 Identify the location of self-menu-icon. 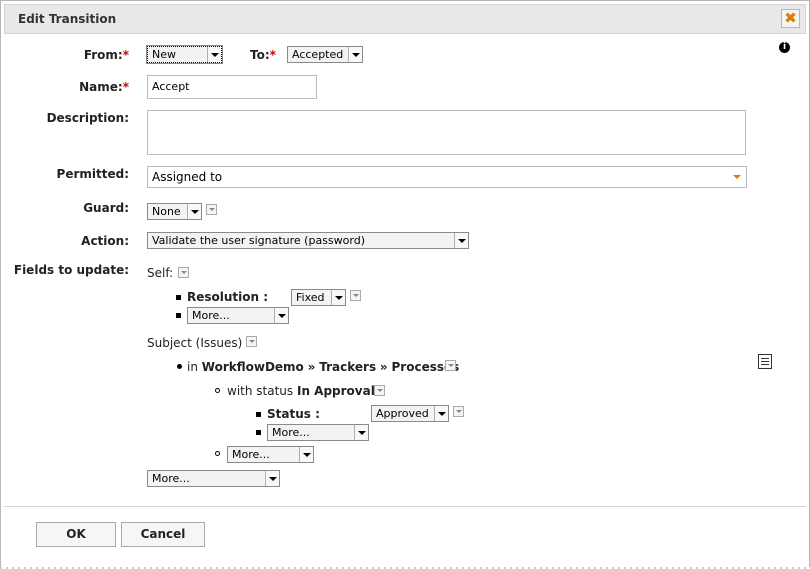
(183, 272).